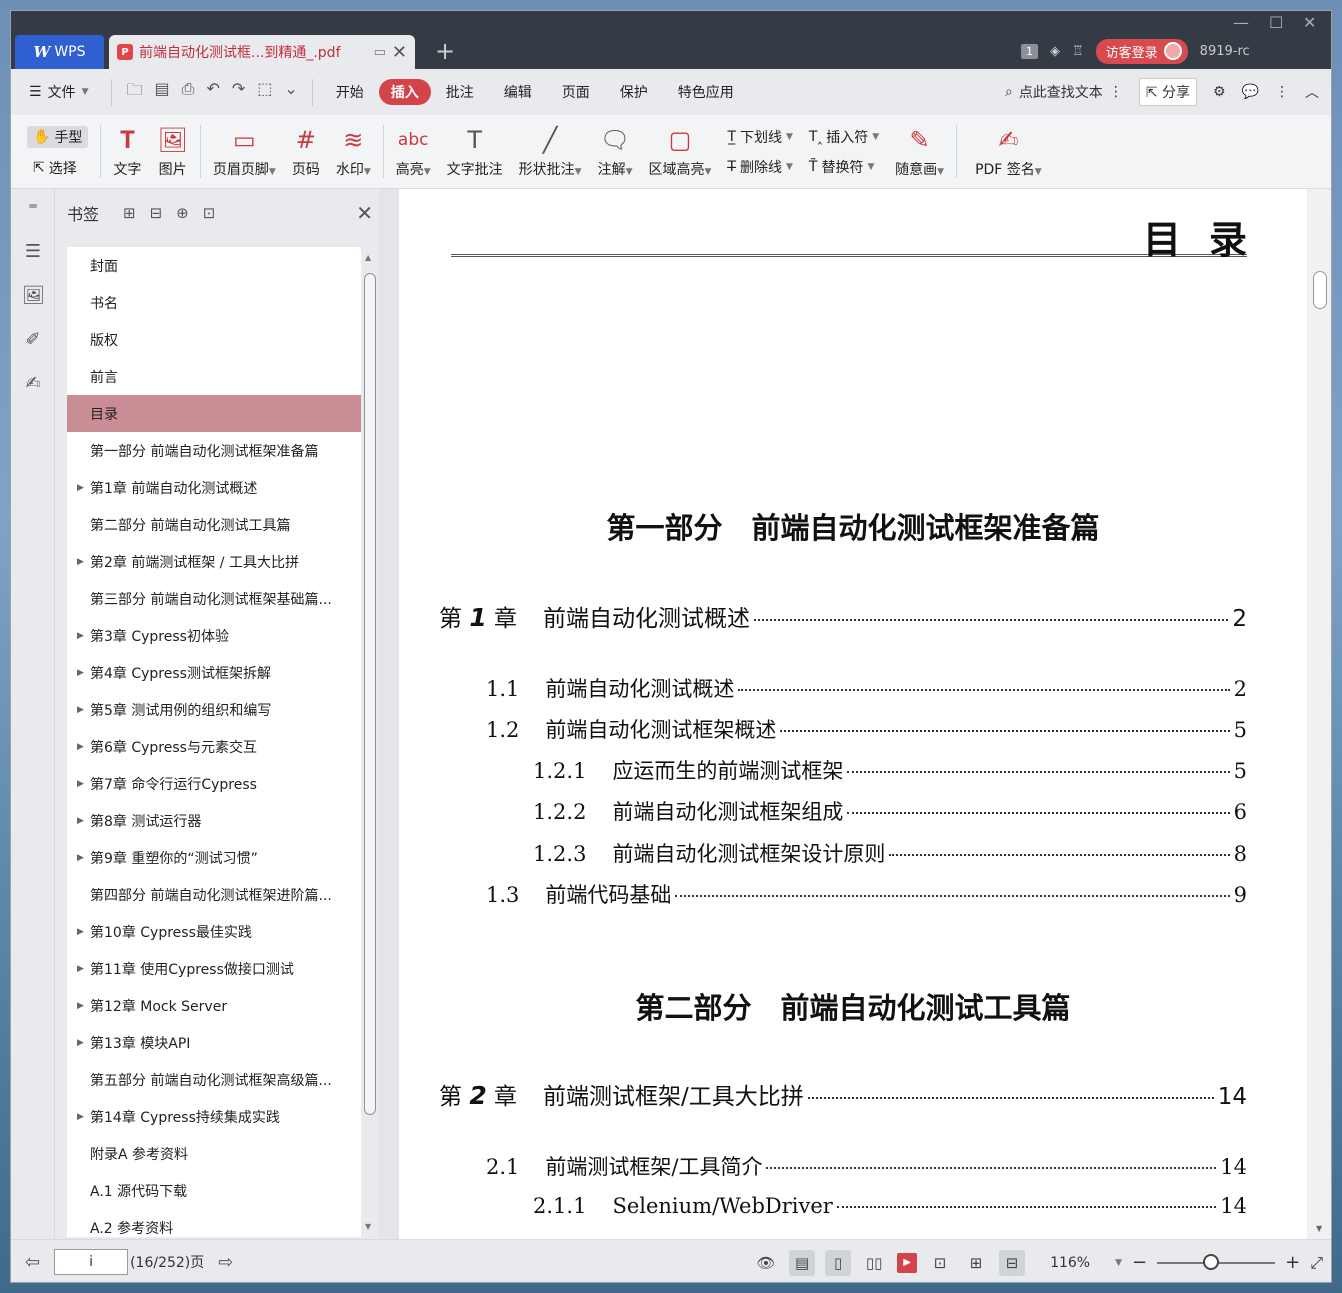 The width and height of the screenshot is (1342, 1293). What do you see at coordinates (134, 92) in the screenshot?
I see `open-icon: 🗀` at bounding box center [134, 92].